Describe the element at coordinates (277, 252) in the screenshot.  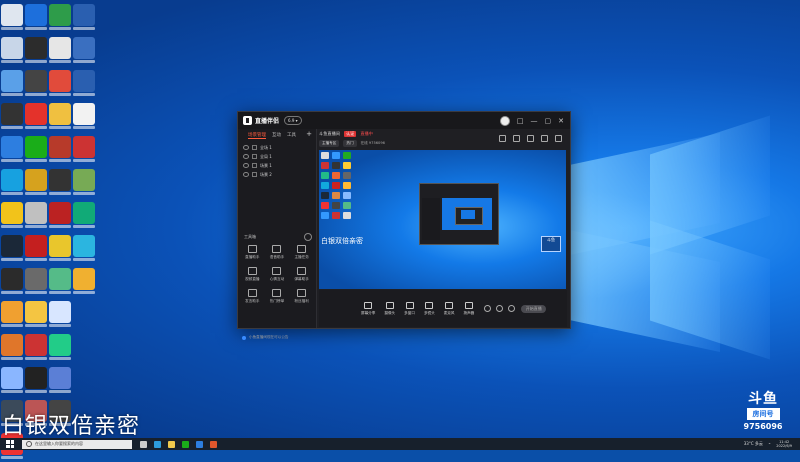
I see `tool-item: 语音助手` at that location.